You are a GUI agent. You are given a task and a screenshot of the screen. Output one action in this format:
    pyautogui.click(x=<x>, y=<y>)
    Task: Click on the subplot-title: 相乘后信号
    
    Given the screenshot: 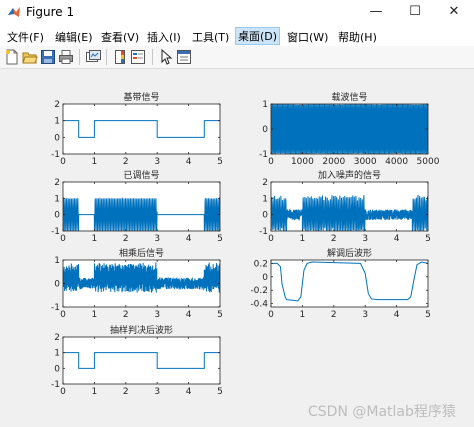 What is the action you would take?
    pyautogui.click(x=141, y=253)
    